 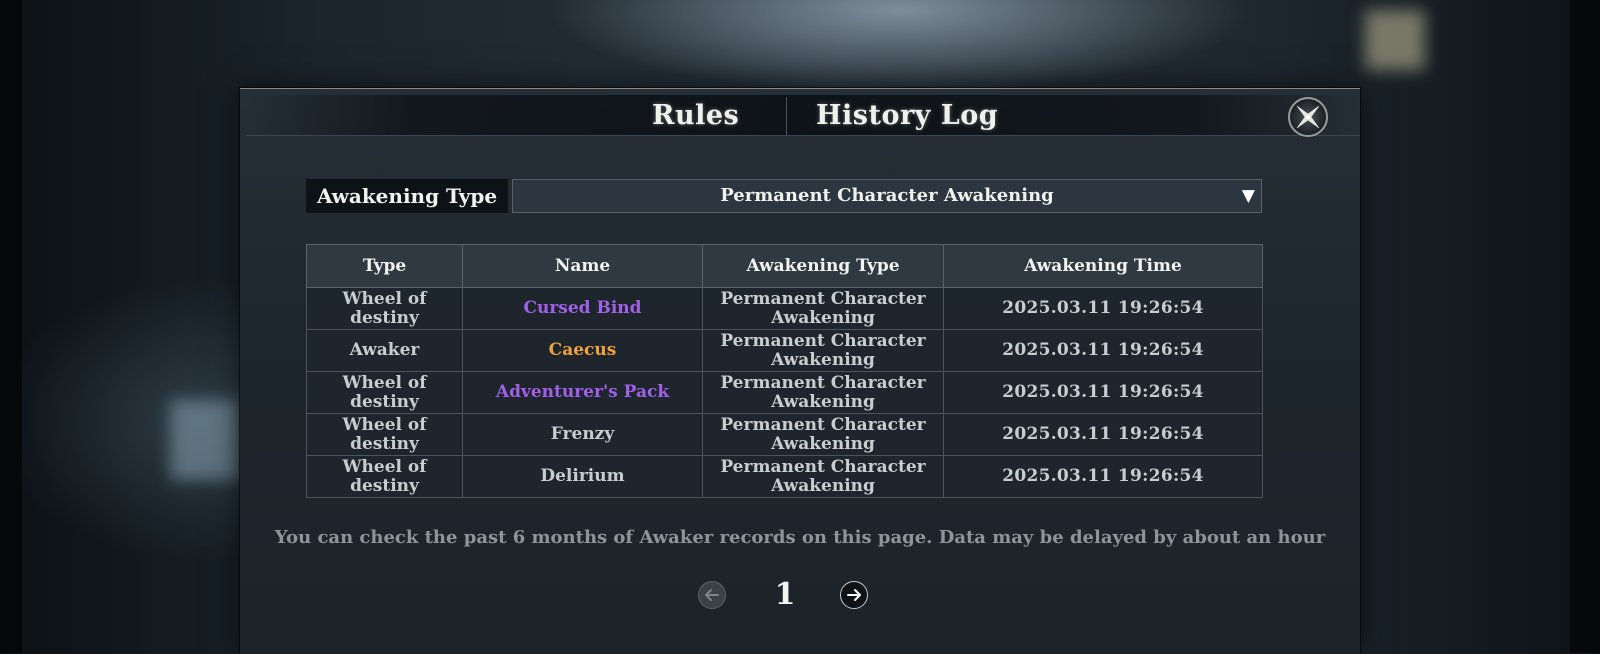 I want to click on cell-name: Cursed Bind, so click(x=582, y=308).